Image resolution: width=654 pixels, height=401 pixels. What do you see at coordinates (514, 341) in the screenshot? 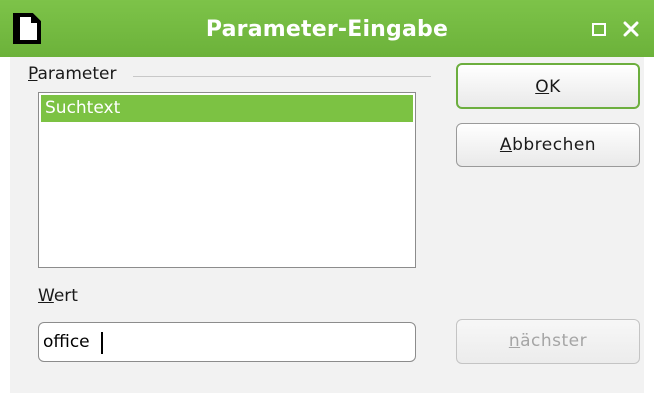
I see `next-mnemonic: n` at bounding box center [514, 341].